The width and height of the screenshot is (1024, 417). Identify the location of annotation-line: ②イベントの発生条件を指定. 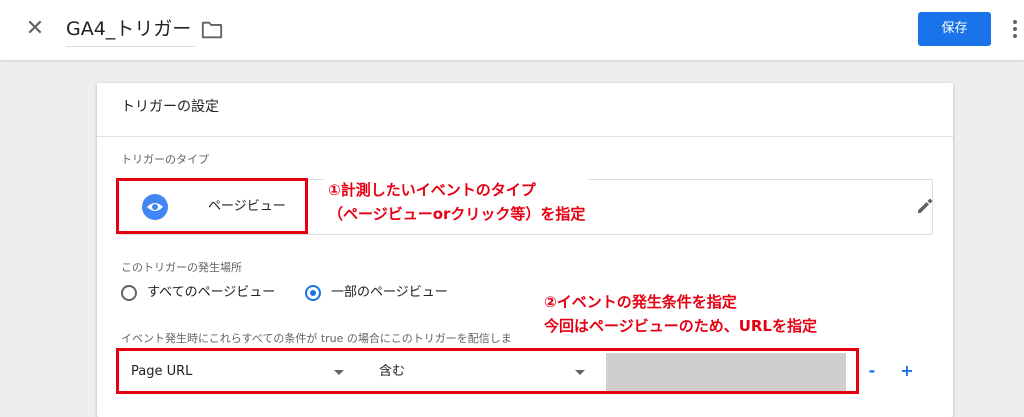
(640, 302).